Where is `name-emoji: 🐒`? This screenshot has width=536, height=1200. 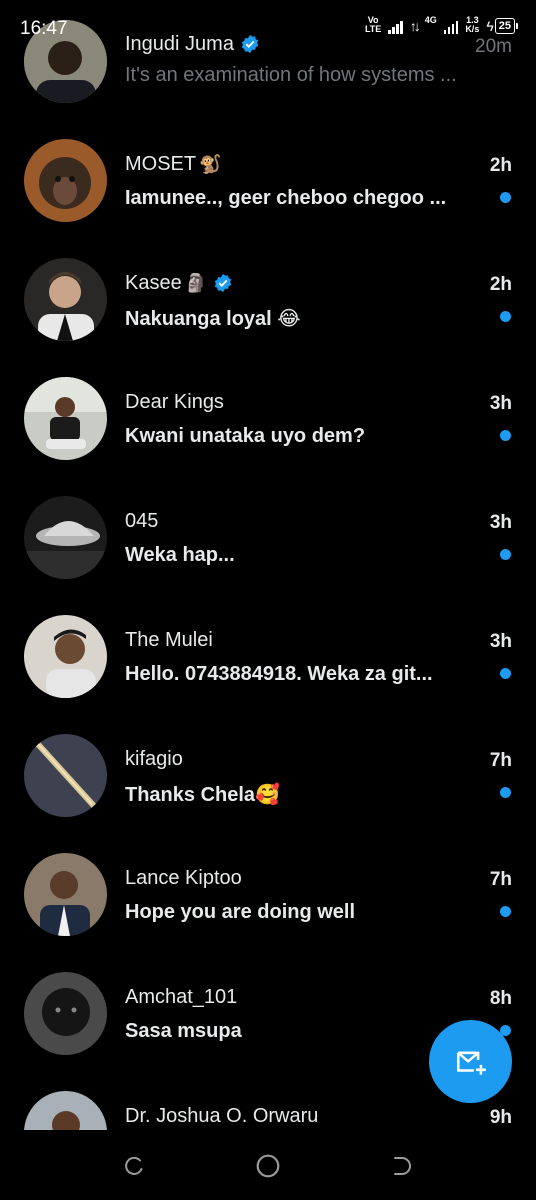
name-emoji: 🐒 is located at coordinates (210, 163).